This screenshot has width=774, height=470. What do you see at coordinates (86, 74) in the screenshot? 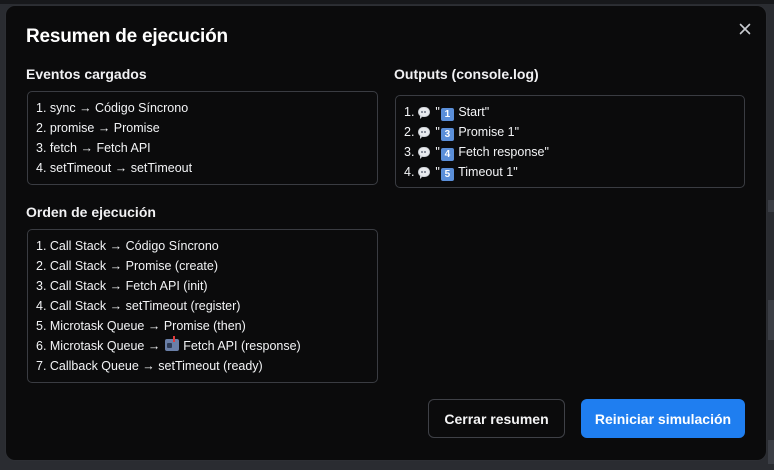
I see `loaded-events-title: Eventos cargados` at bounding box center [86, 74].